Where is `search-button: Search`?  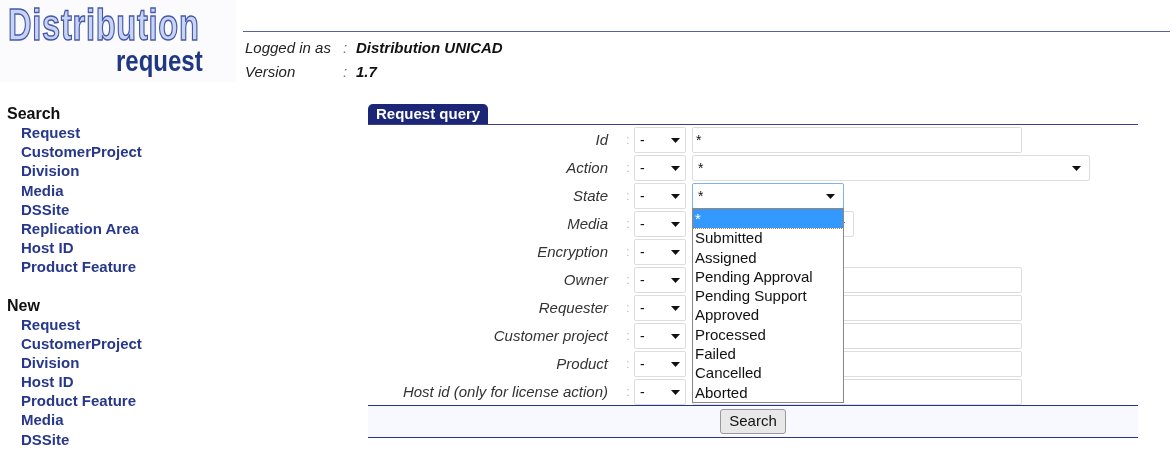
search-button: Search is located at coordinates (753, 421).